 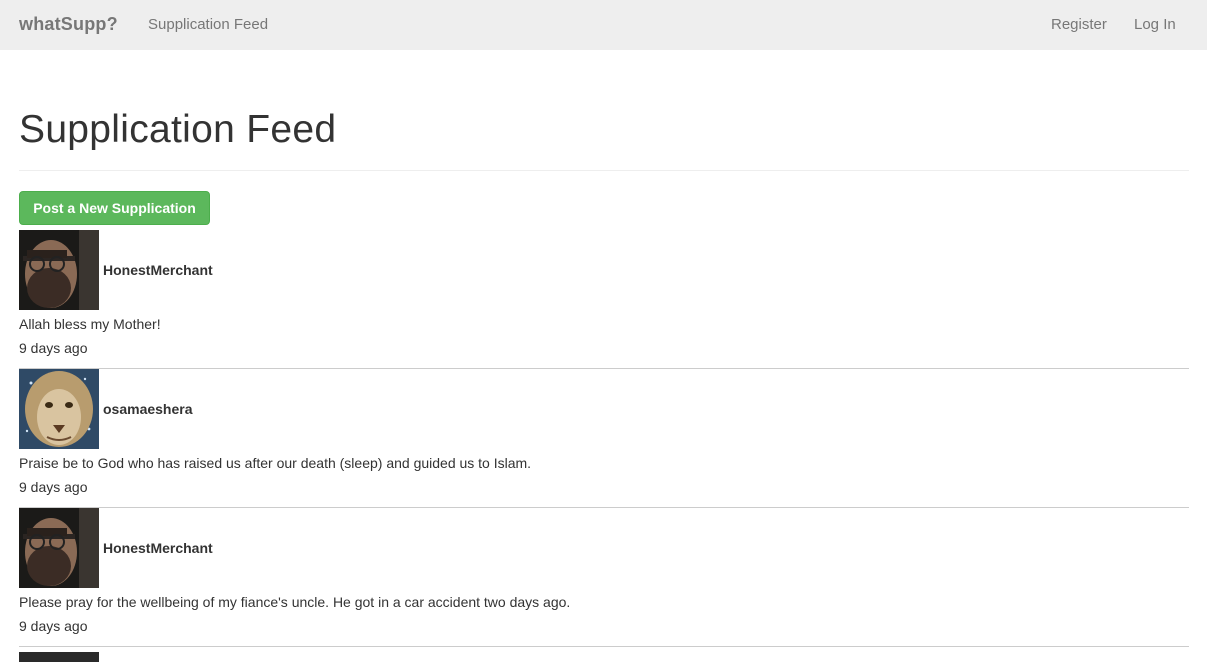 I want to click on post-header: osamaeshera, so click(x=106, y=409).